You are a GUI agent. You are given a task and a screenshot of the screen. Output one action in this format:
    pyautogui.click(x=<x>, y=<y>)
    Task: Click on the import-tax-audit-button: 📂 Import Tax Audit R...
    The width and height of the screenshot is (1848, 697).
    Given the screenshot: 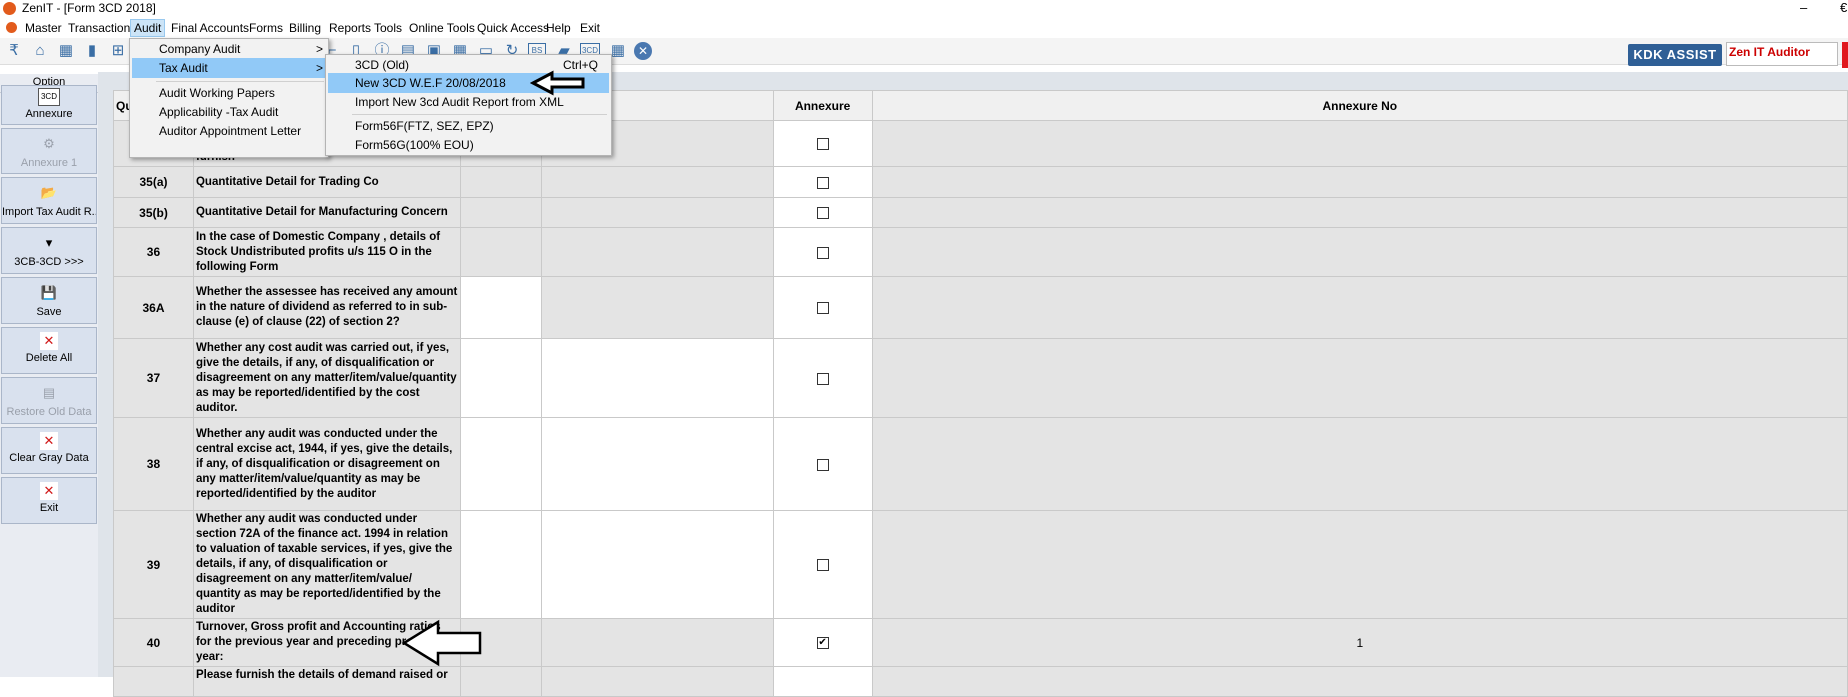 What is the action you would take?
    pyautogui.click(x=49, y=200)
    